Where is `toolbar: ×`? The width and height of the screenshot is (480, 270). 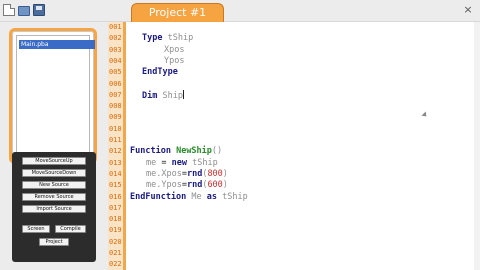 toolbar: × is located at coordinates (240, 11).